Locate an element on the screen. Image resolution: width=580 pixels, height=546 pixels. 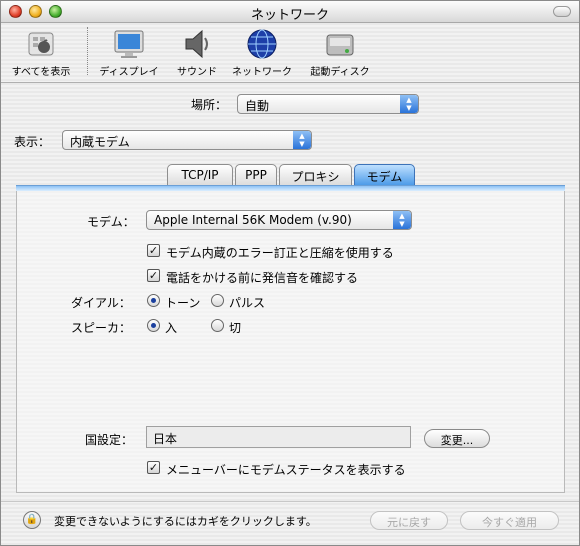
toolbar-item-network: ネットワーク is located at coordinates (262, 52).